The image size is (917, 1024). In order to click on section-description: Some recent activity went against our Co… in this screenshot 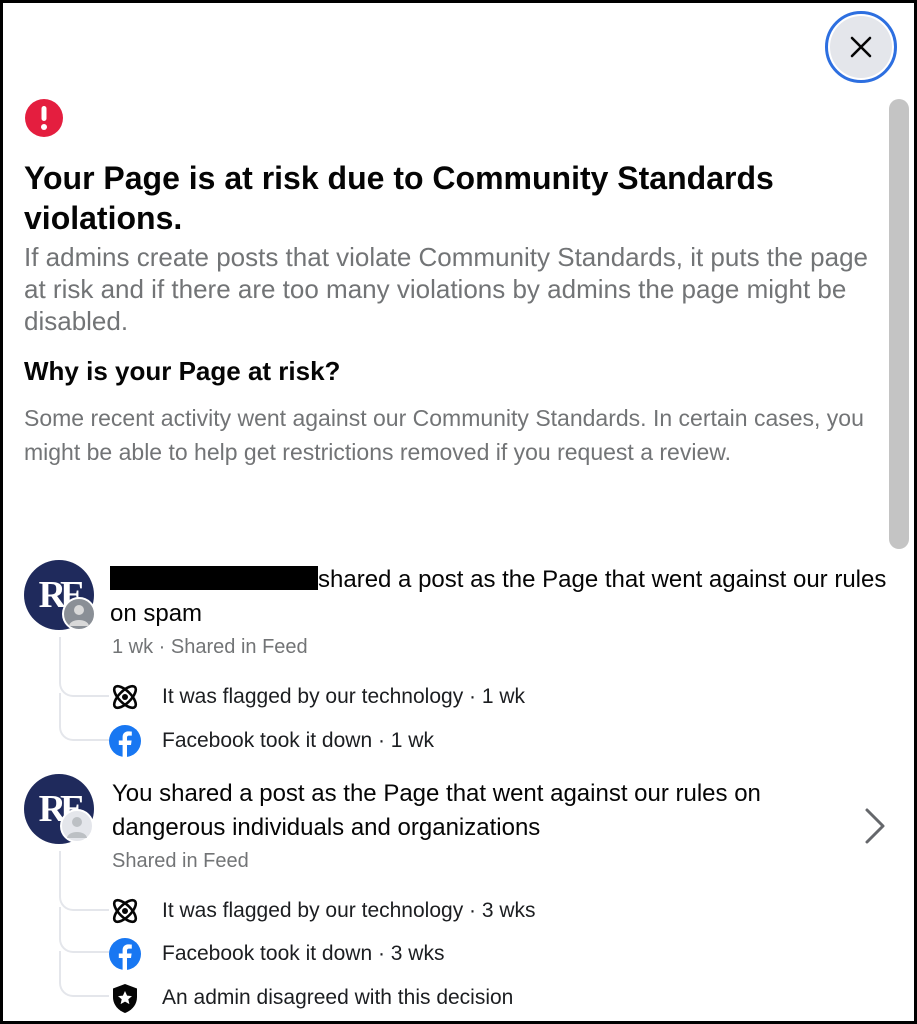, I will do `click(444, 435)`.